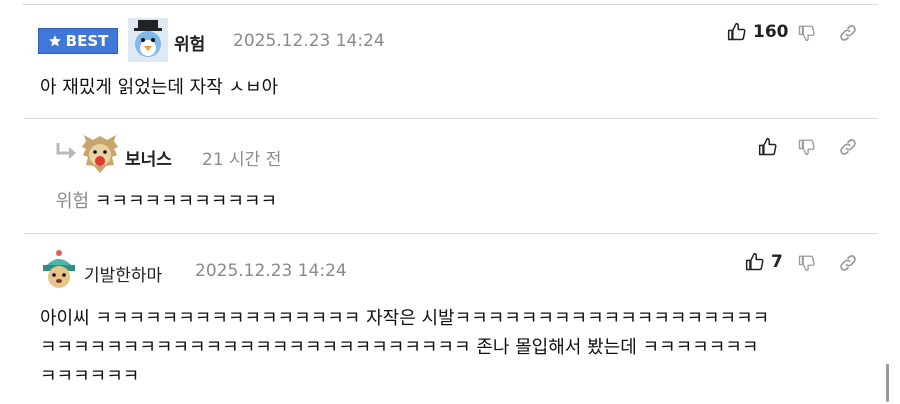  What do you see at coordinates (189, 42) in the screenshot?
I see `nickname: 위험` at bounding box center [189, 42].